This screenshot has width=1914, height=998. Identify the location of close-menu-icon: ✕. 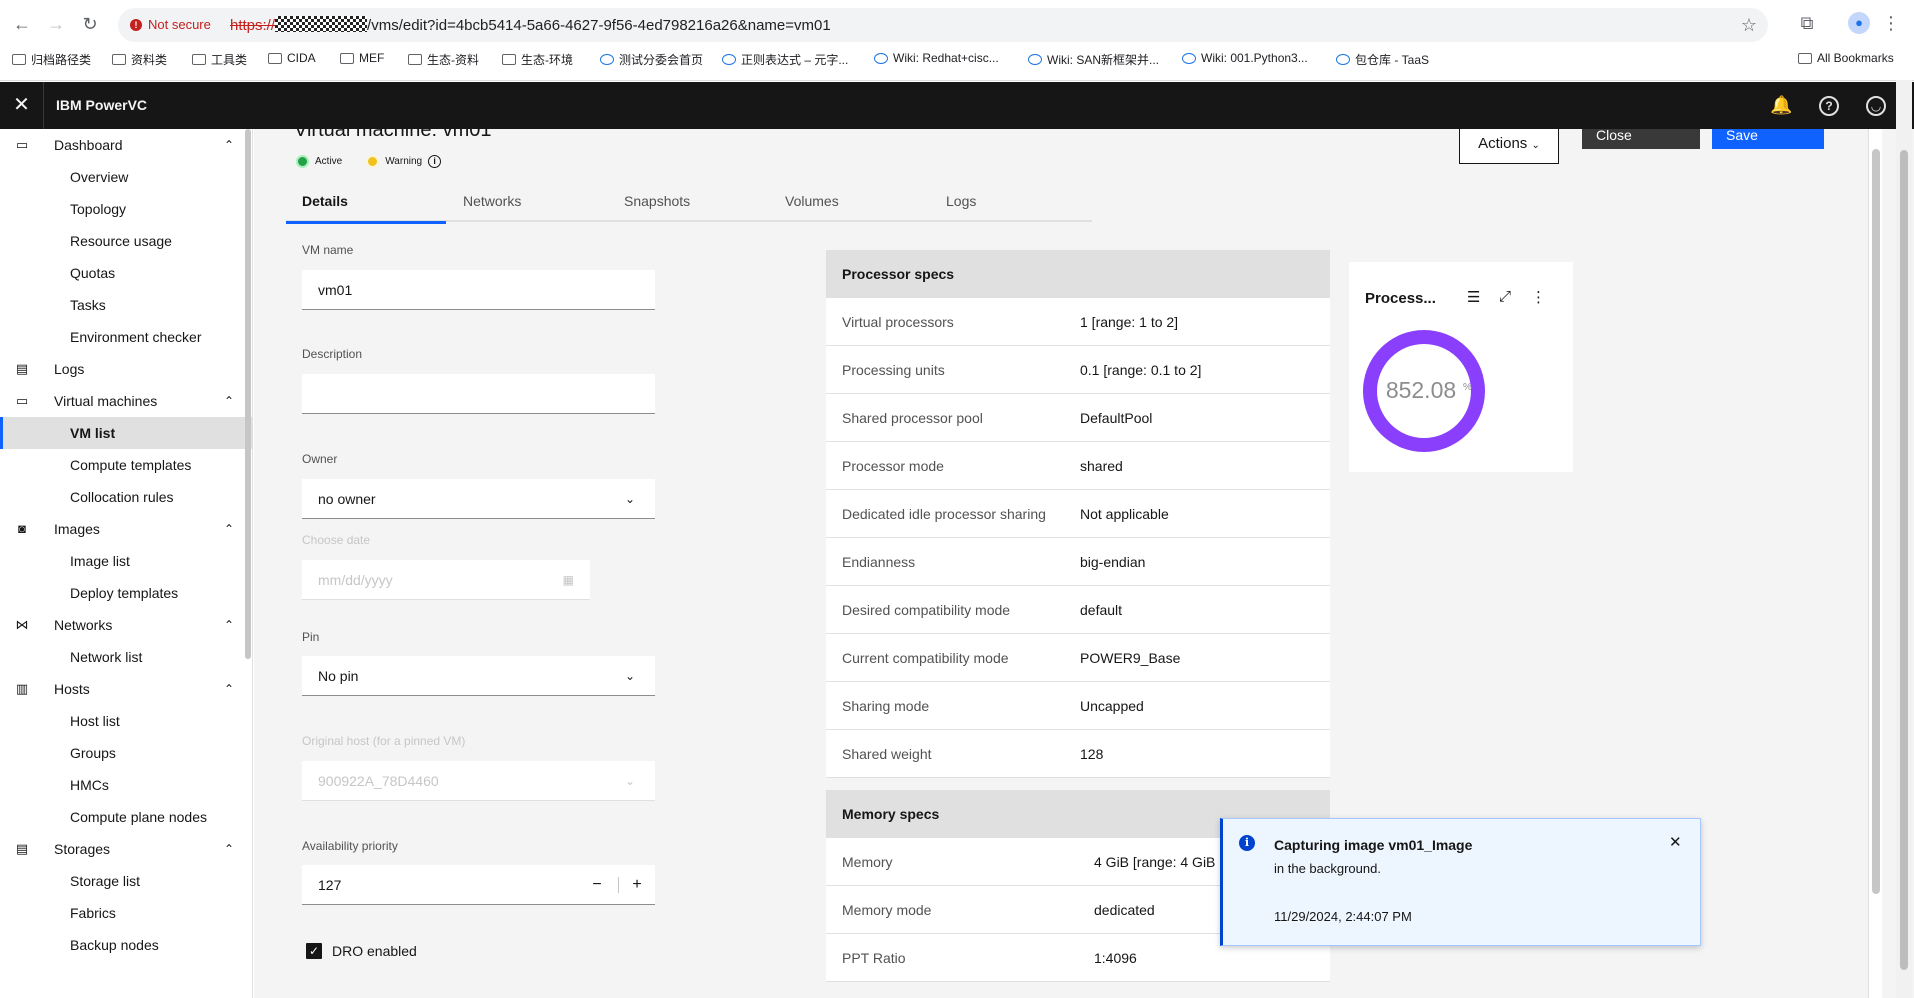
(22, 105).